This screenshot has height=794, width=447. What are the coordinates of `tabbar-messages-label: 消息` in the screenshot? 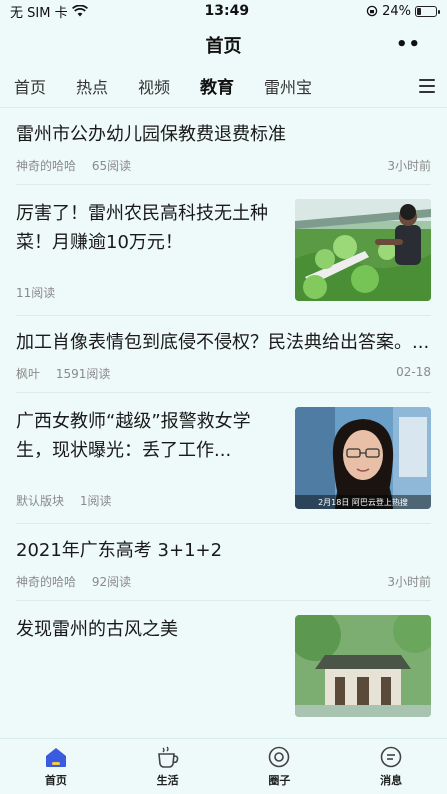 It's located at (391, 780).